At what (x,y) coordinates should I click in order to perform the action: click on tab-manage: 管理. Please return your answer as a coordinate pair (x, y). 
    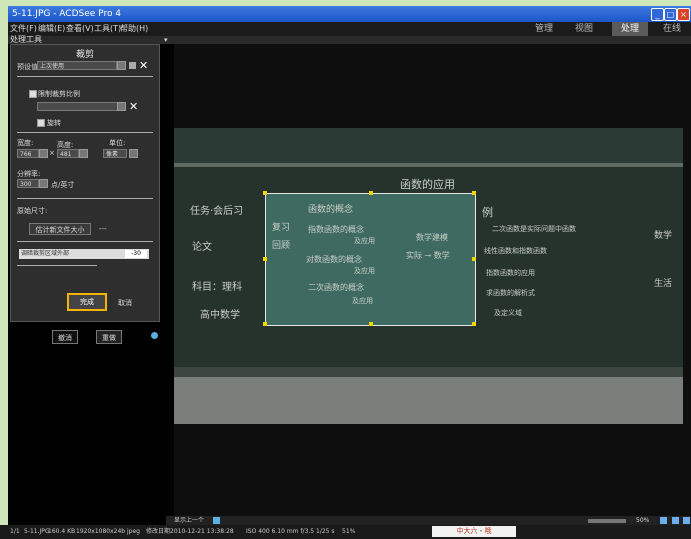
    Looking at the image, I should click on (544, 29).